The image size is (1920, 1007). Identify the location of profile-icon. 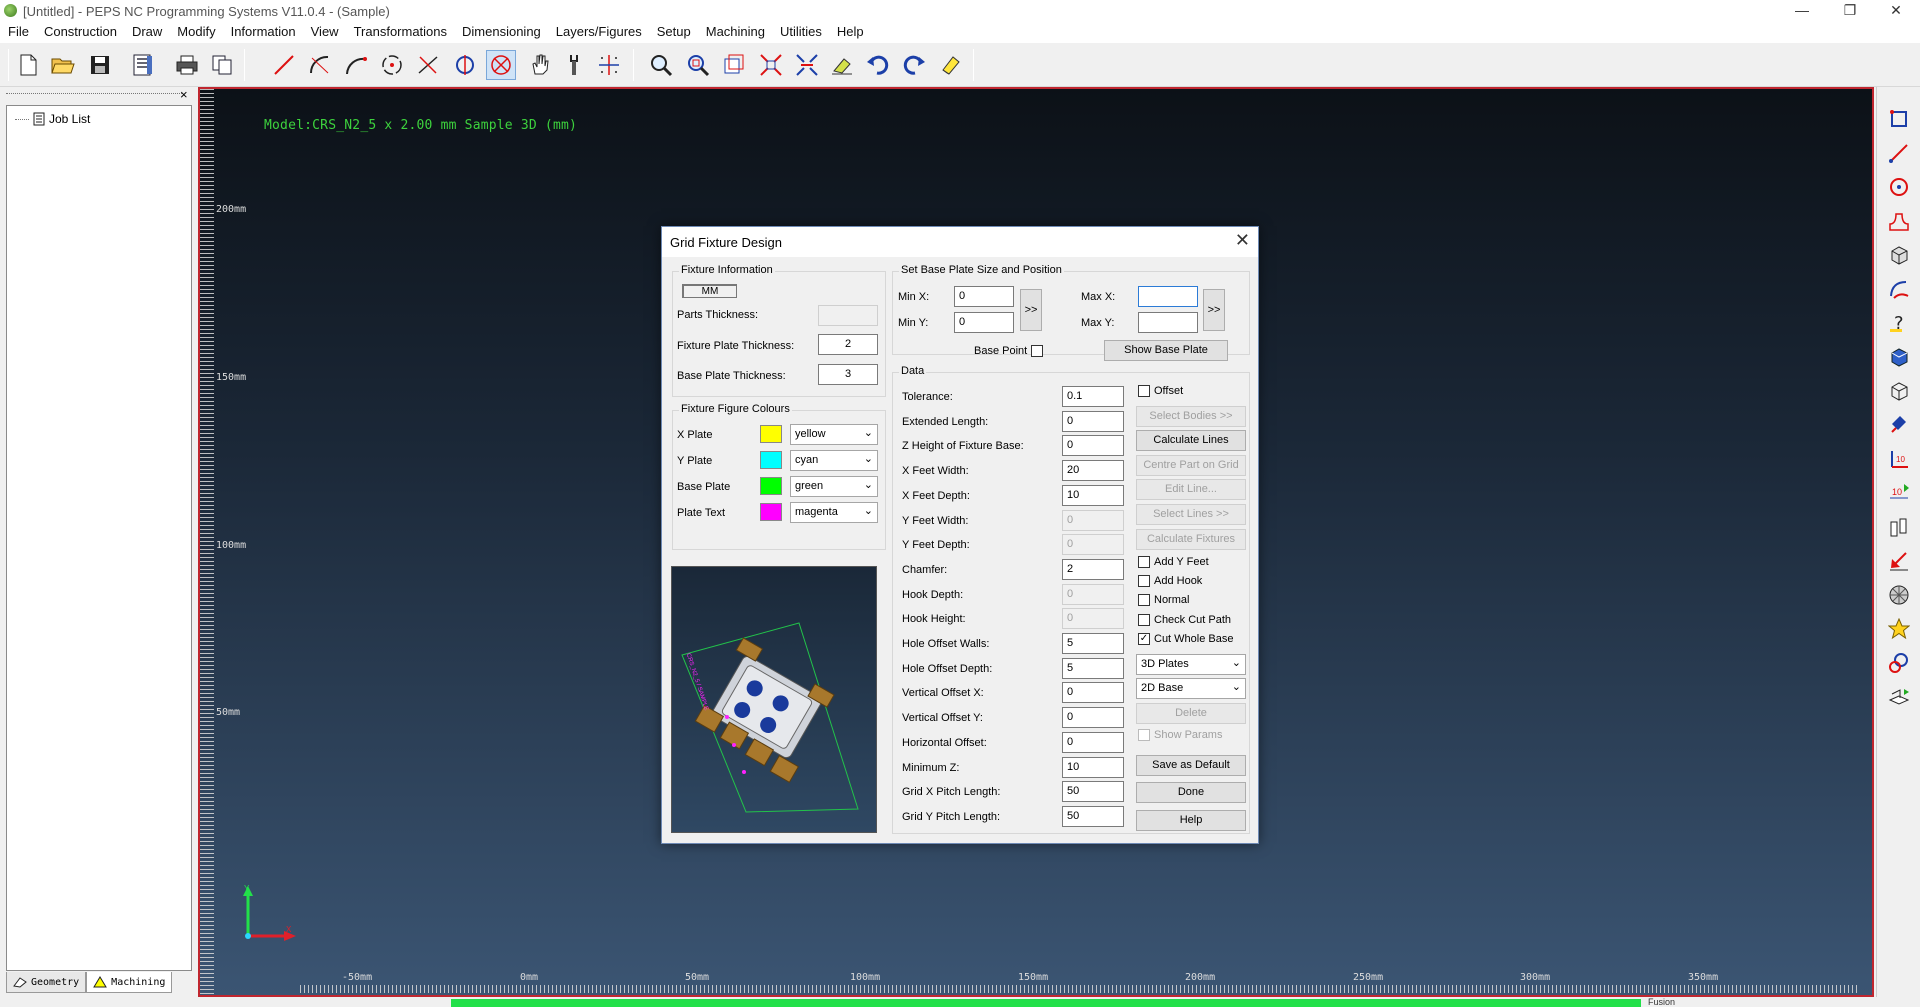
(1899, 221).